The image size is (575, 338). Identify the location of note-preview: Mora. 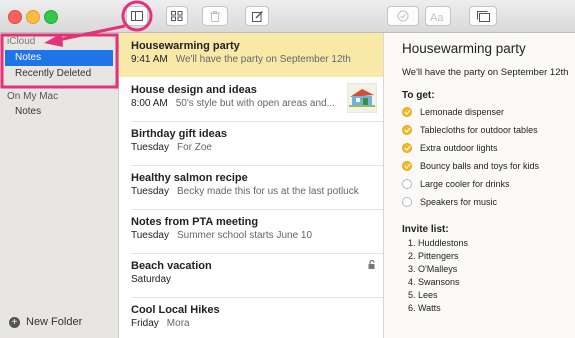
(178, 323).